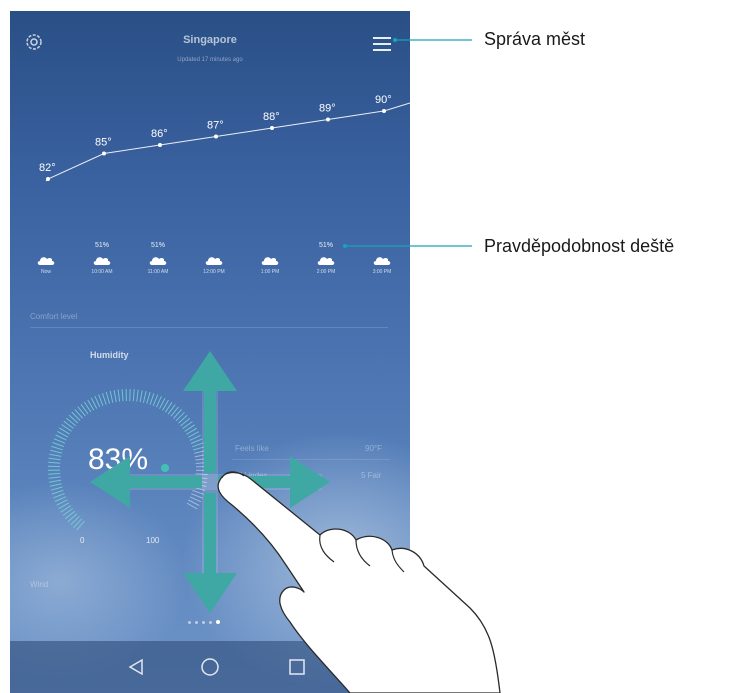  What do you see at coordinates (579, 246) in the screenshot?
I see `callout-rain-probability: Pravděpodobnost deště` at bounding box center [579, 246].